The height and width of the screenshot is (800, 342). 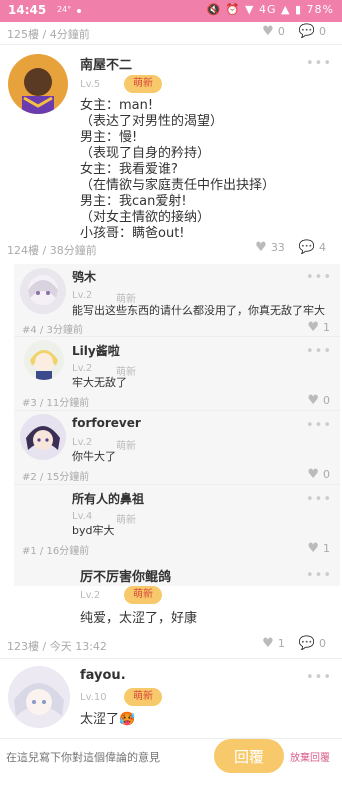 What do you see at coordinates (106, 757) in the screenshot?
I see `comment-input` at bounding box center [106, 757].